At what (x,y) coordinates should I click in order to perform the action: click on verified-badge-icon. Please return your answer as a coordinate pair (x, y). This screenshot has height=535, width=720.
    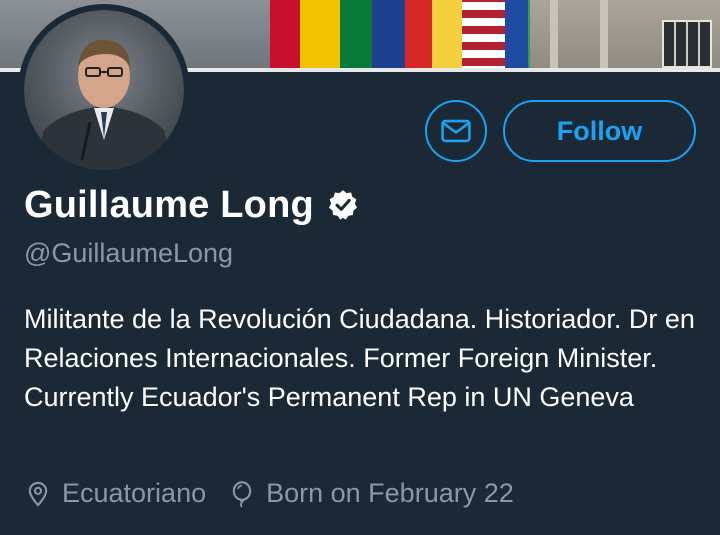
    Looking at the image, I should click on (342, 205).